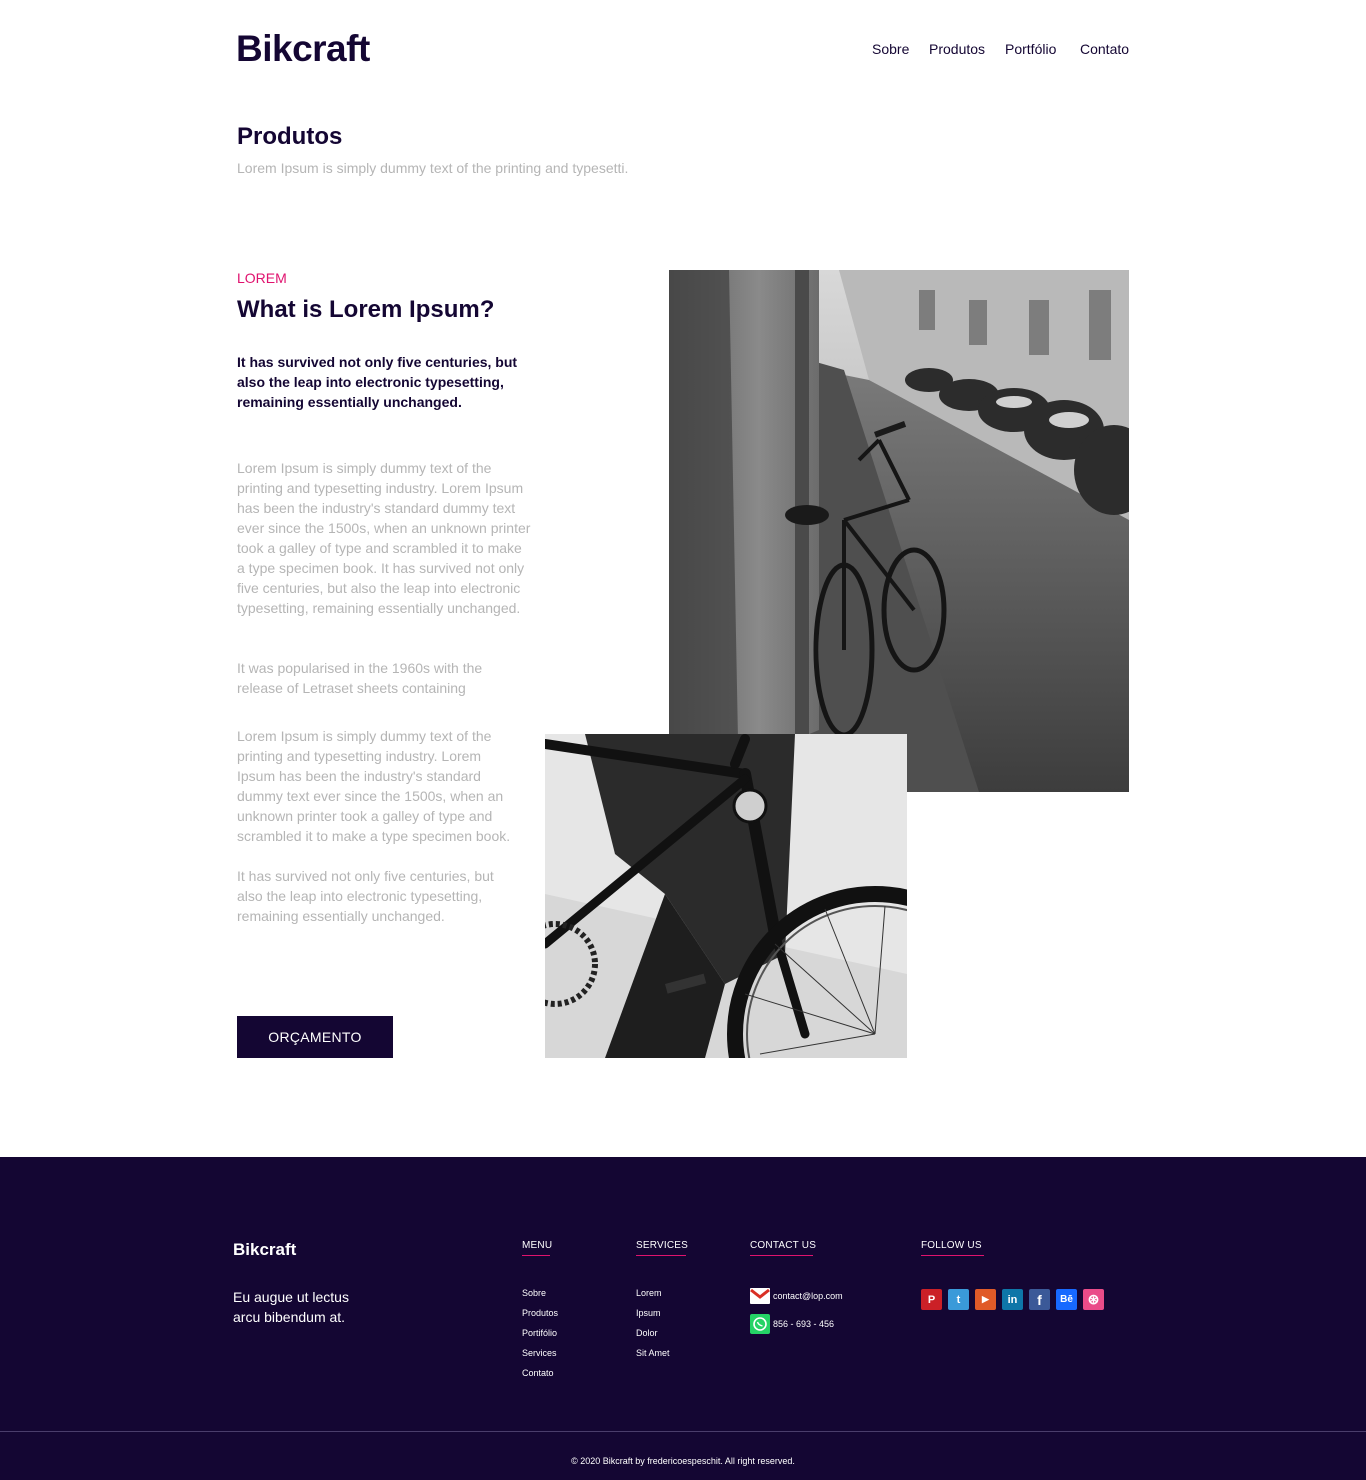 This screenshot has width=1366, height=1480. Describe the element at coordinates (803, 1324) in the screenshot. I see `contact-phone-text: 856 - 693 - 456` at that location.